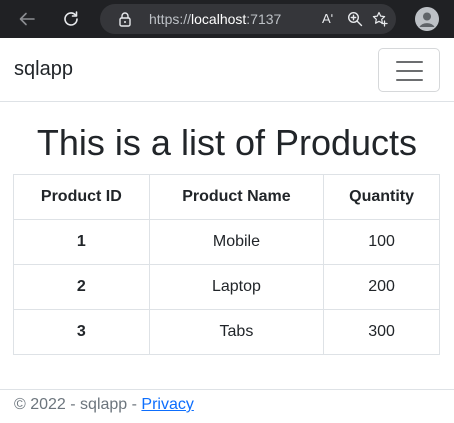  Describe the element at coordinates (380, 19) in the screenshot. I see `add-favorite-icon` at that location.